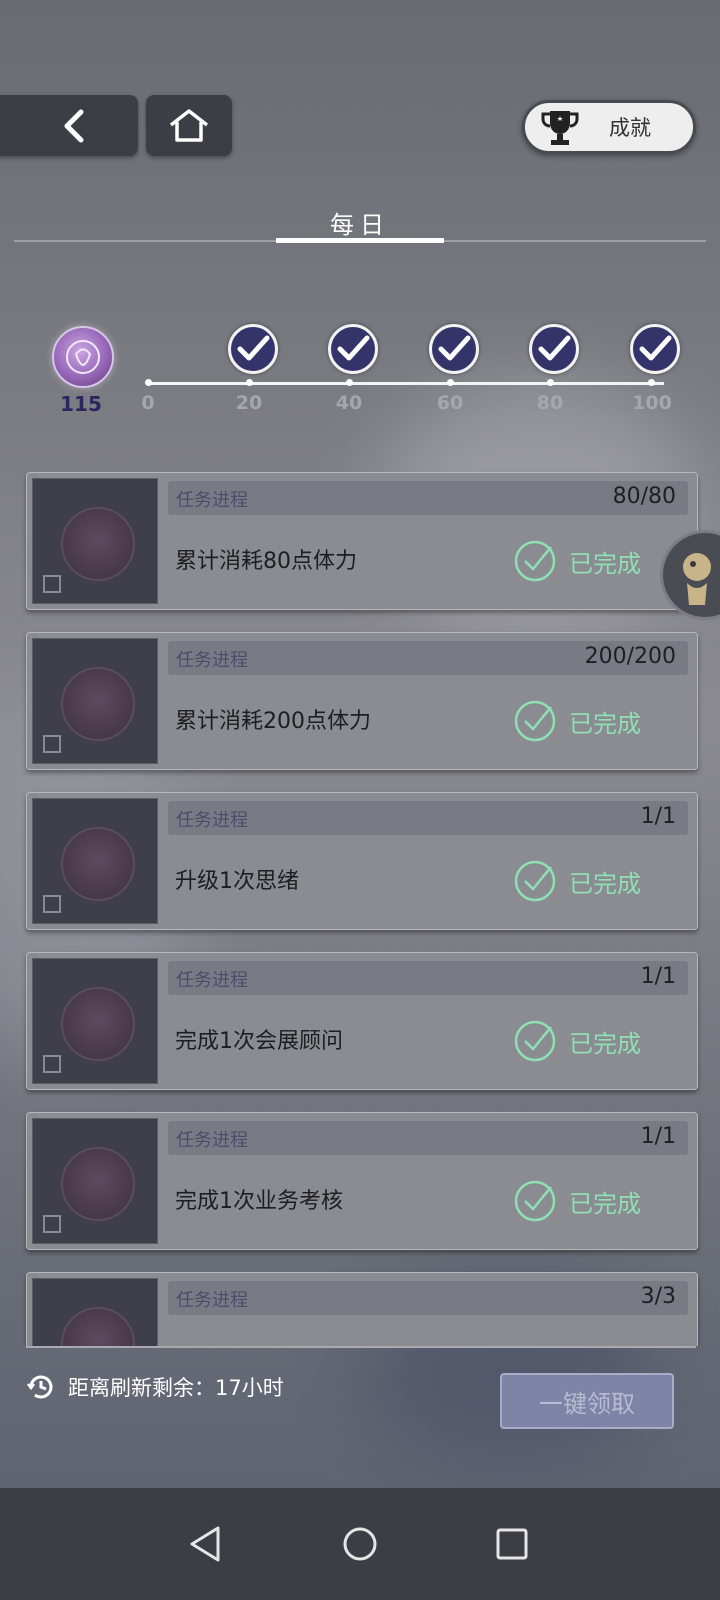 The image size is (720, 1600). What do you see at coordinates (428, 498) in the screenshot?
I see `task-progress-bar: 任务进程 80/80` at bounding box center [428, 498].